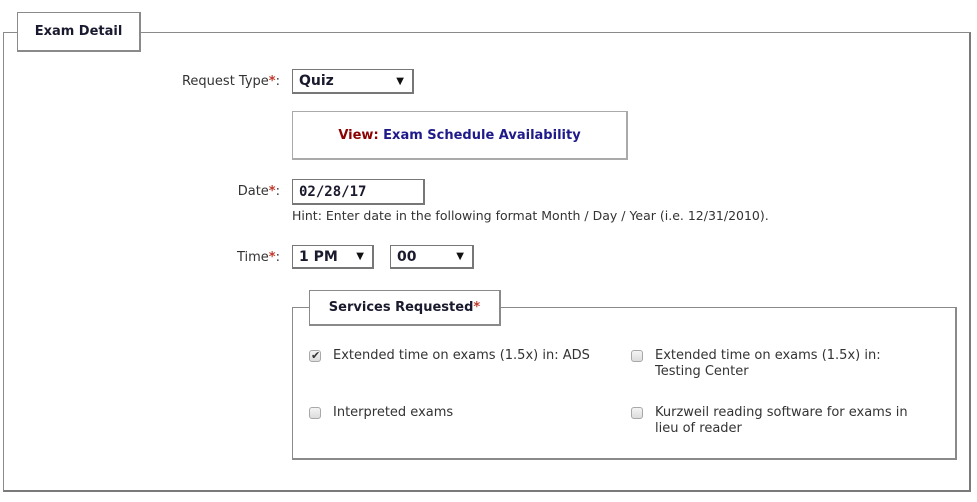 The image size is (977, 502). Describe the element at coordinates (393, 412) in the screenshot. I see `service-option-label: Interpreted exams` at that location.